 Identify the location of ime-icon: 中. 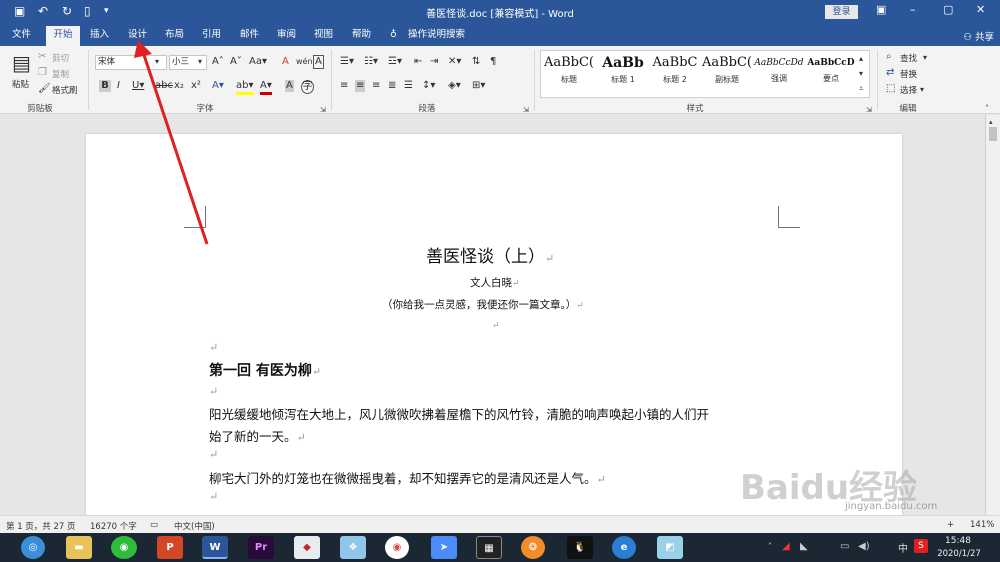
(903, 547).